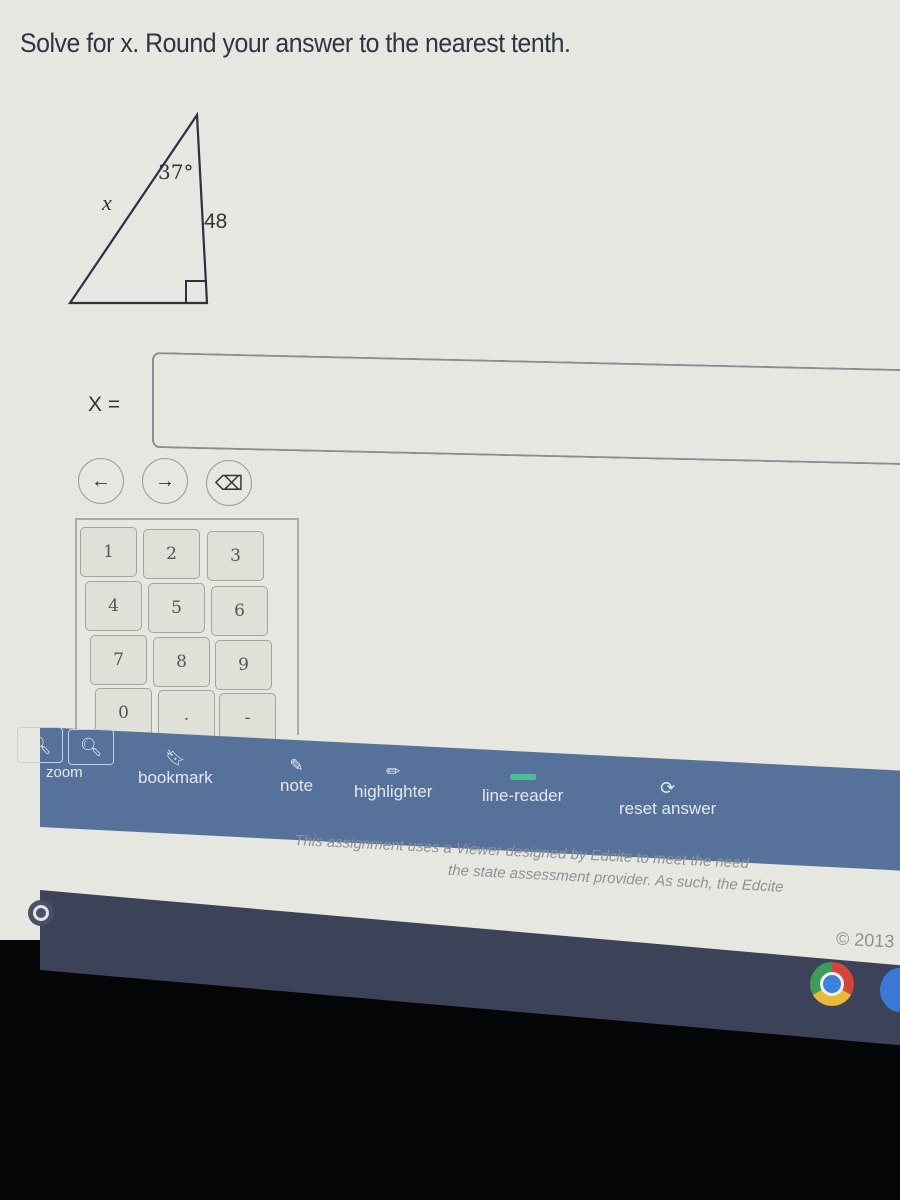  Describe the element at coordinates (296, 765) in the screenshot. I see `note-icon: ✎` at that location.